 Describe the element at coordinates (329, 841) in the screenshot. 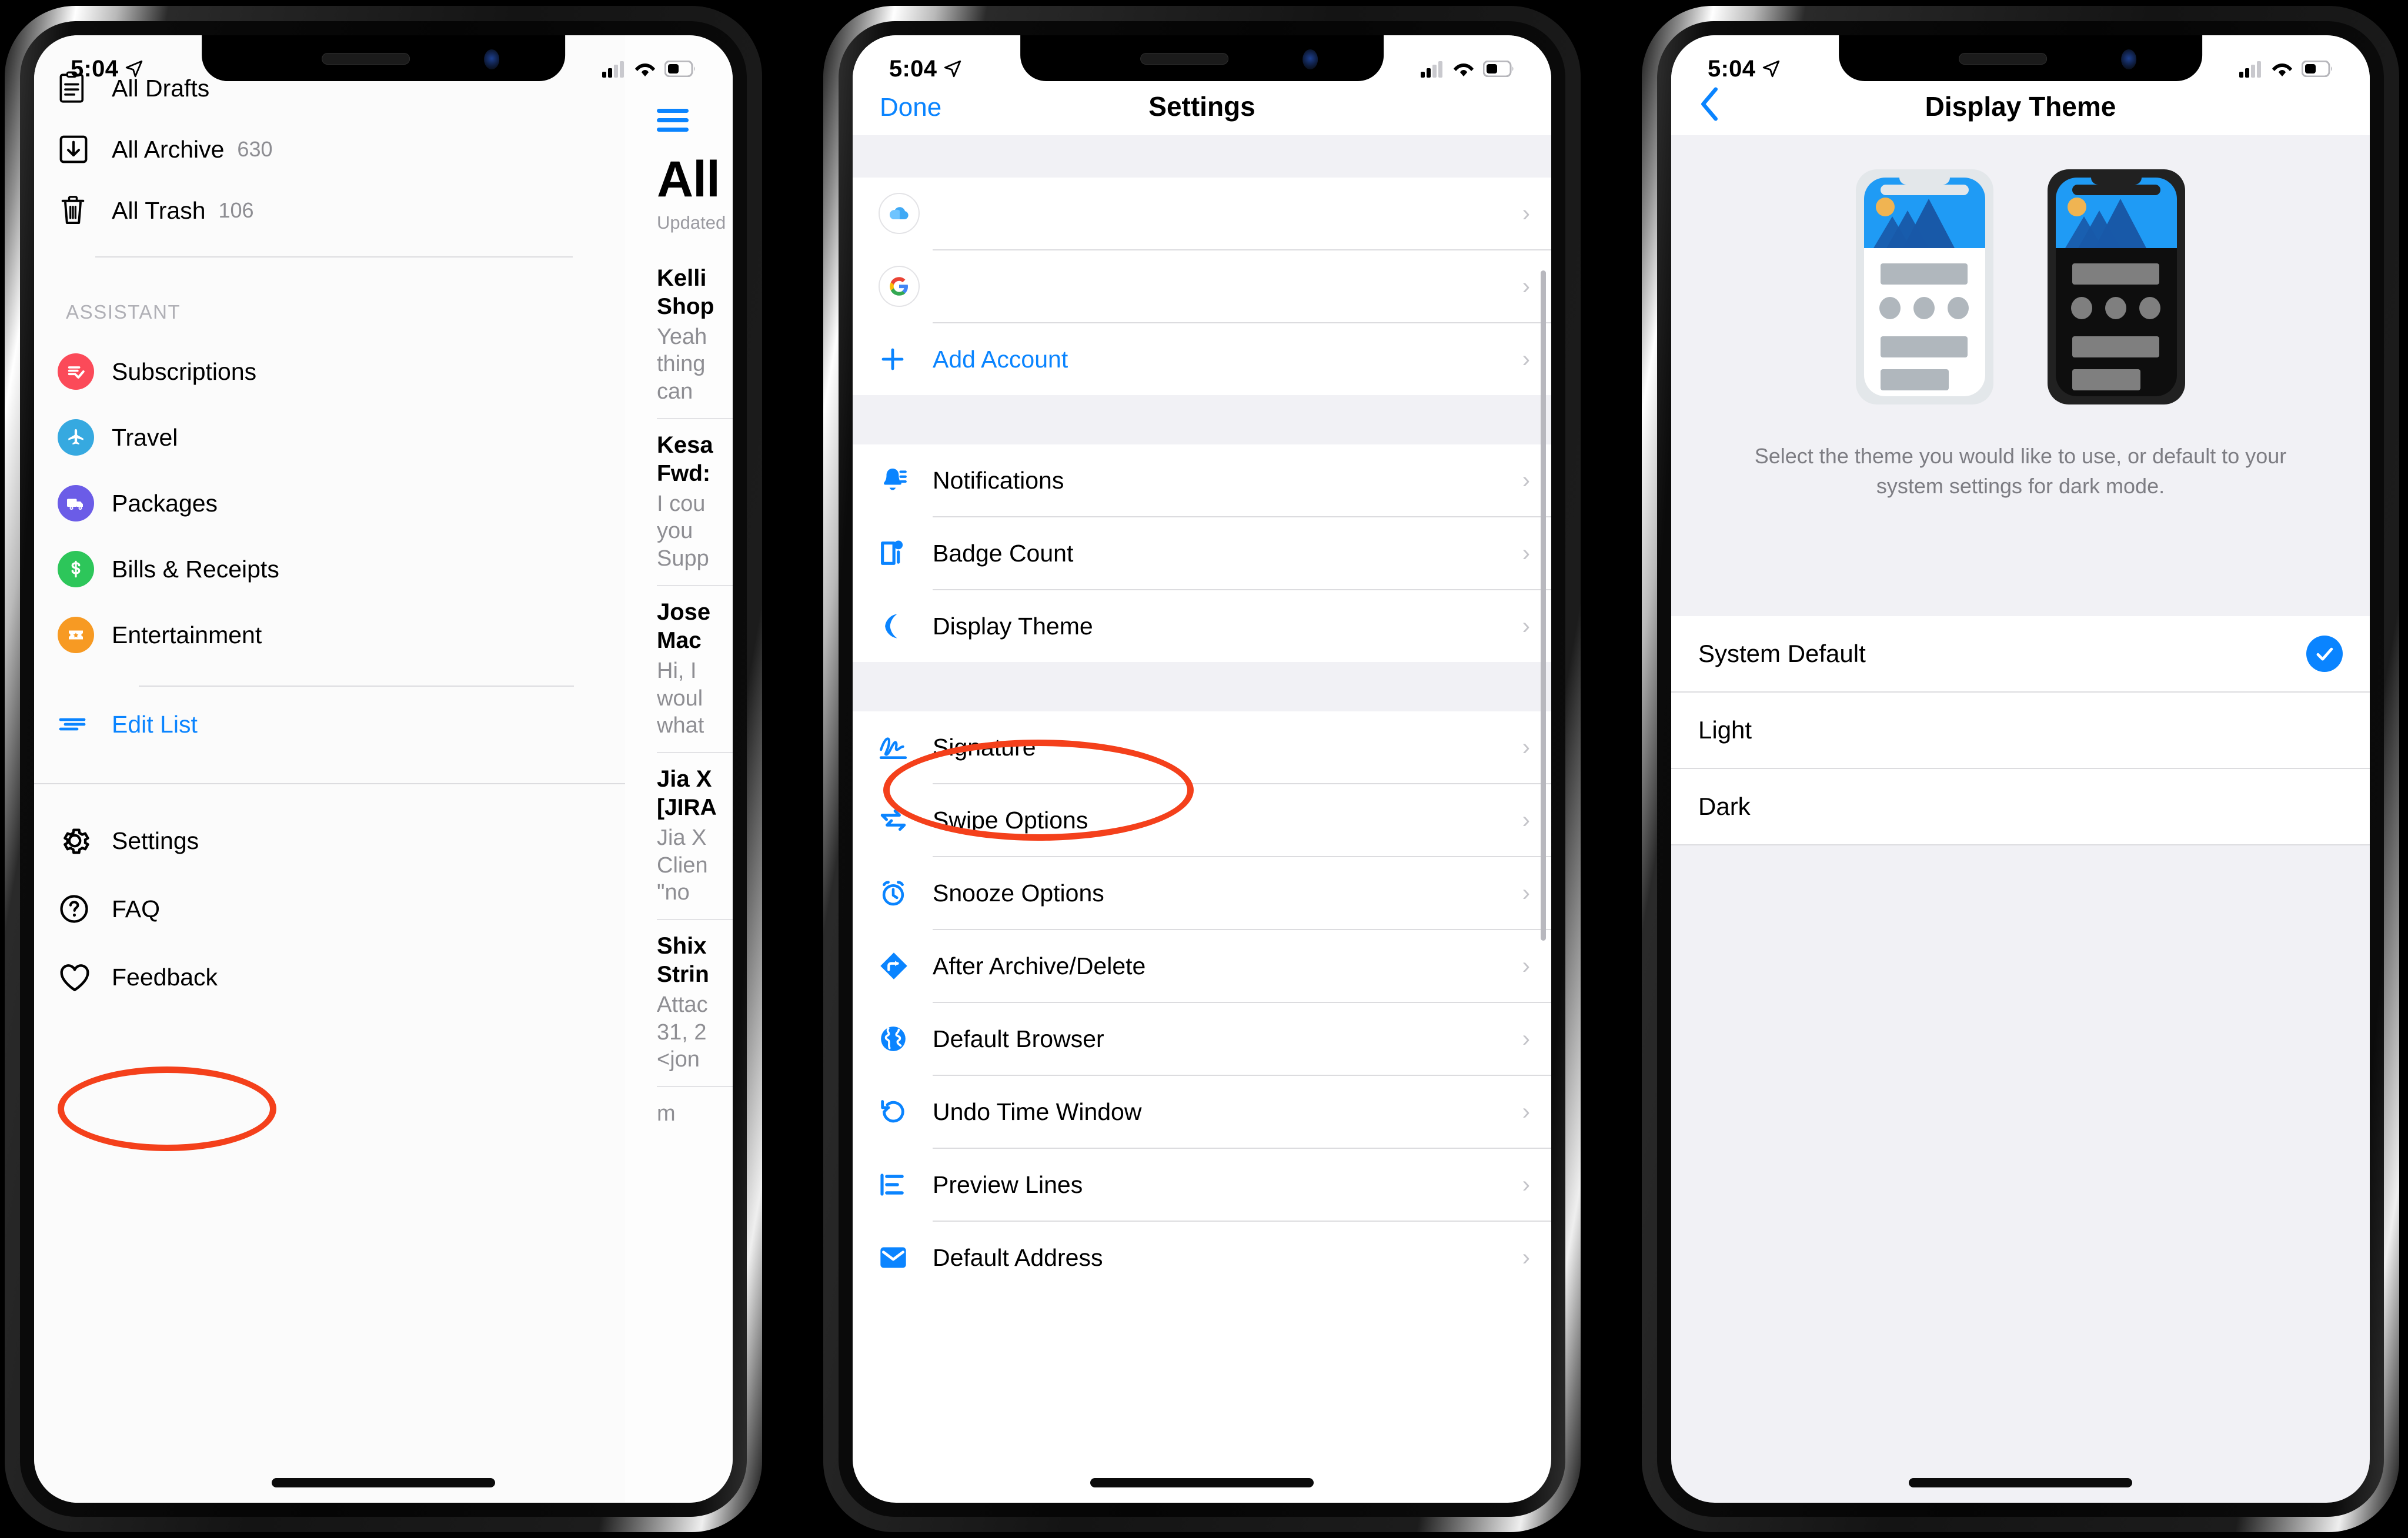

I see `sidebar-item-settings: Settings` at that location.